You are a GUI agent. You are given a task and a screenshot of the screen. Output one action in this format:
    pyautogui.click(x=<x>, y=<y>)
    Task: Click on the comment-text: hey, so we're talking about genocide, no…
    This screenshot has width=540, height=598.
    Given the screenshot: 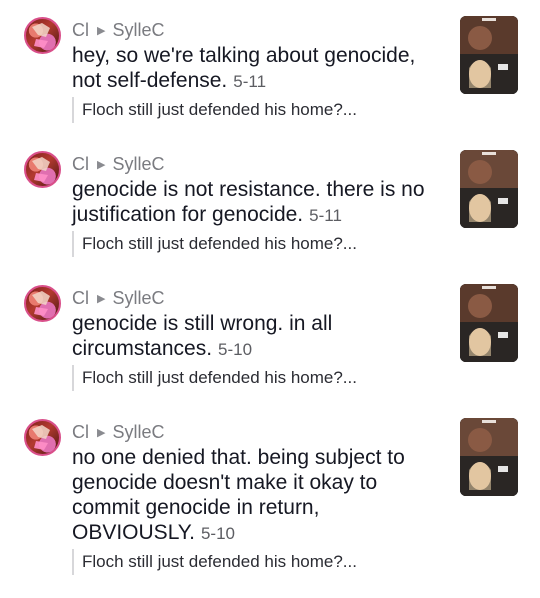 What is the action you would take?
    pyautogui.click(x=252, y=68)
    